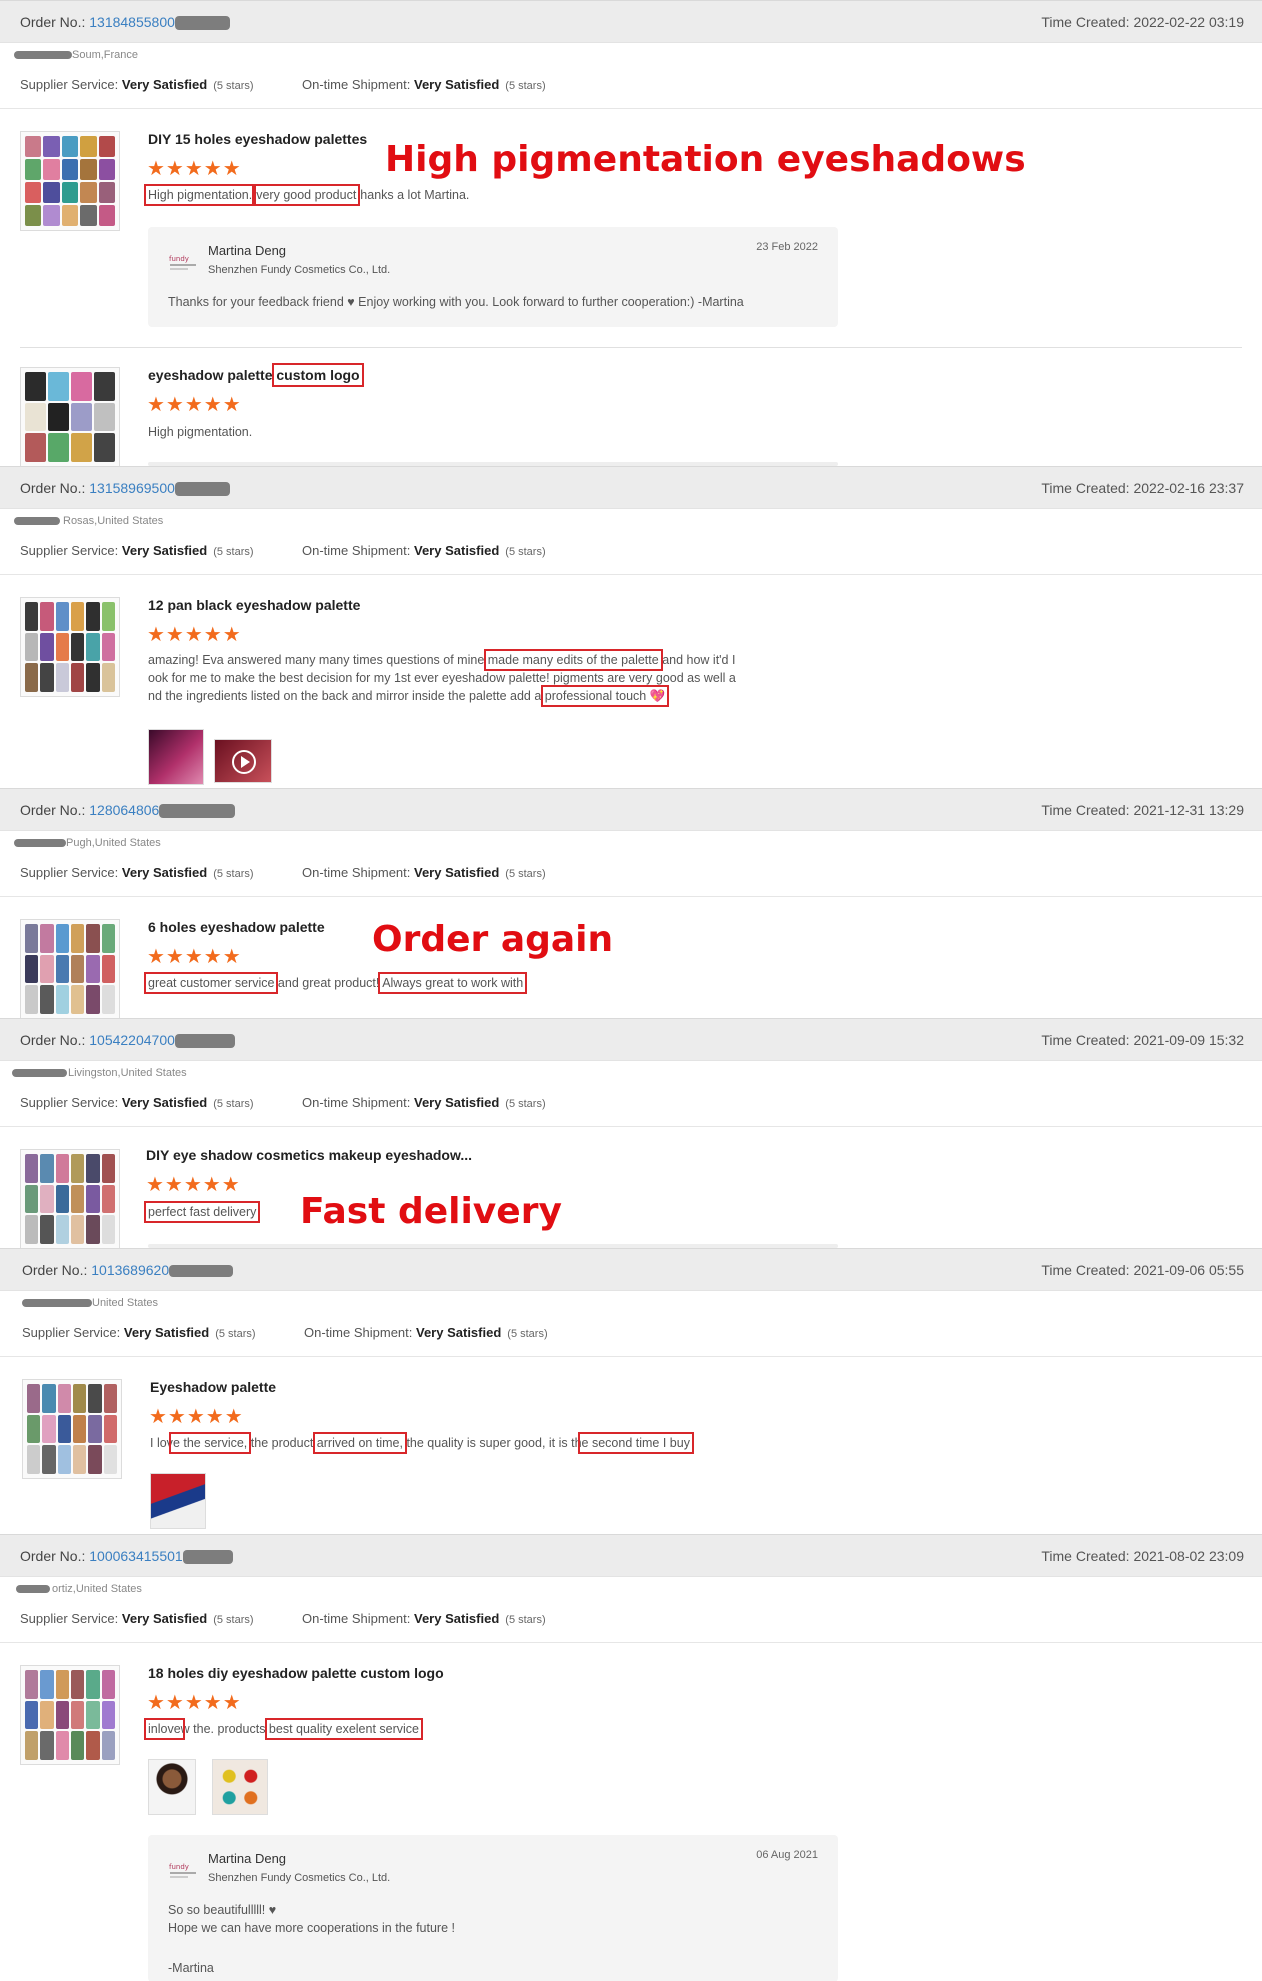  I want to click on buyer-info: United States, so click(631, 1302).